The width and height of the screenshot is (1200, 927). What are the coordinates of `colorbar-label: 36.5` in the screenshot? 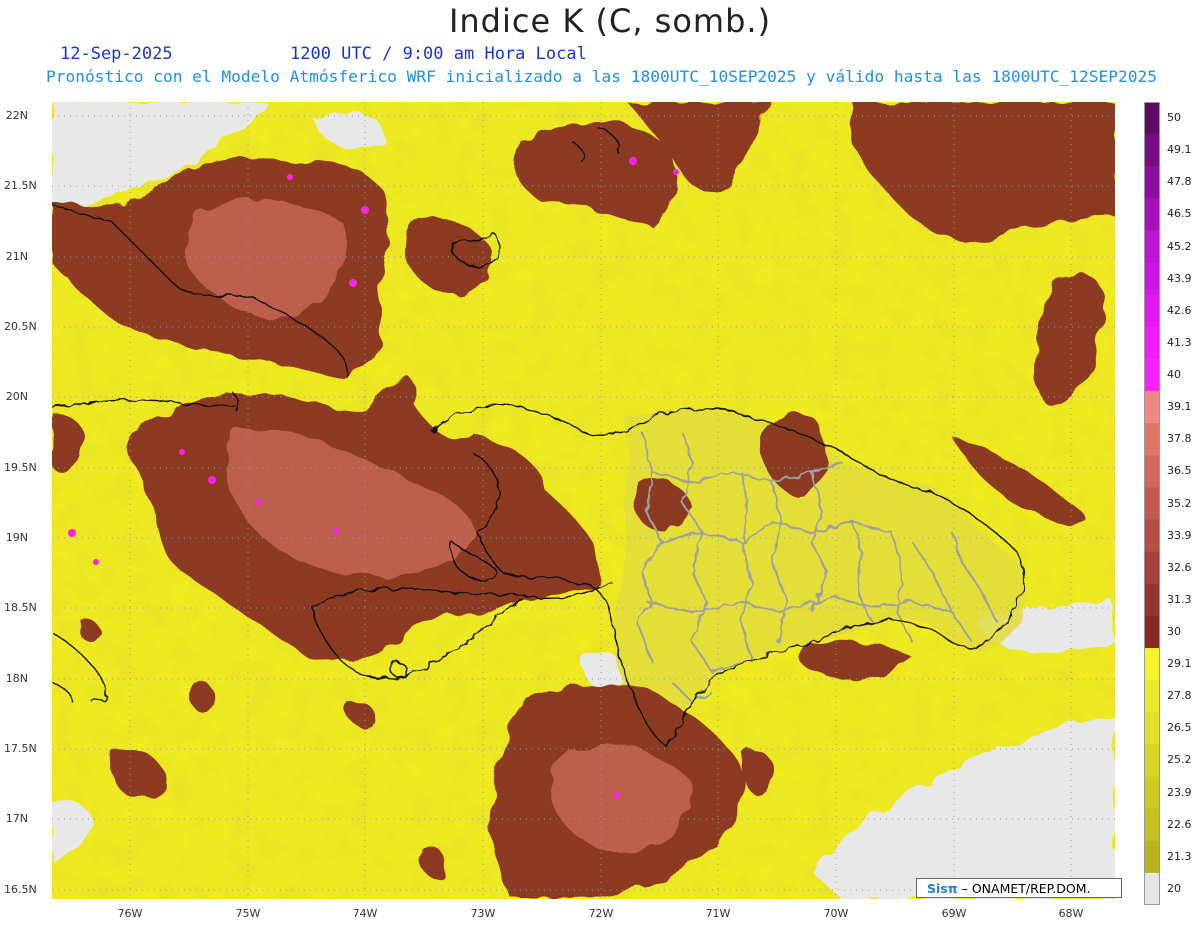 It's located at (1179, 471).